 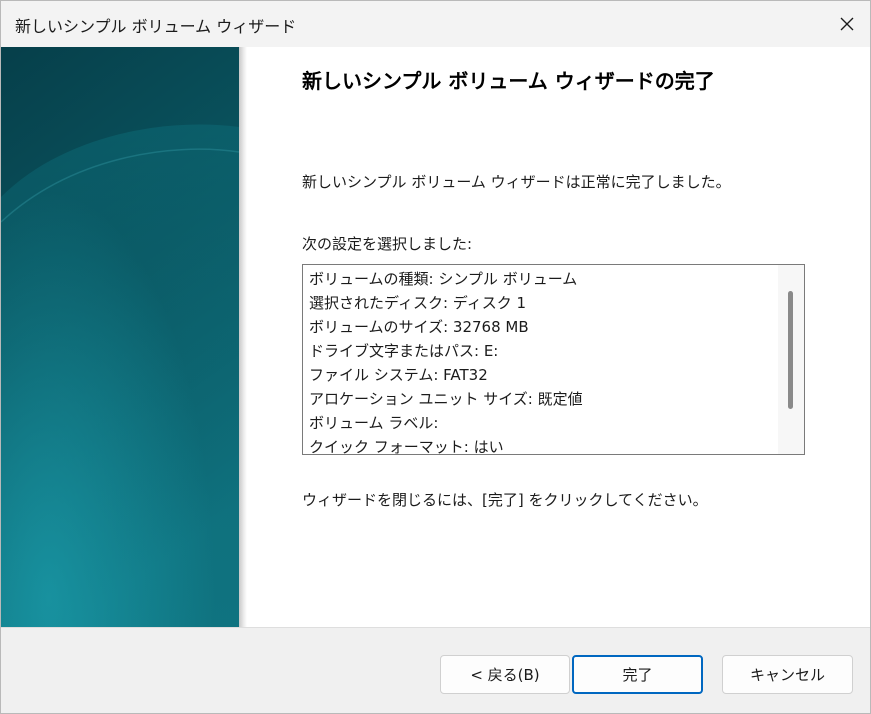 I want to click on close-button, so click(x=847, y=24).